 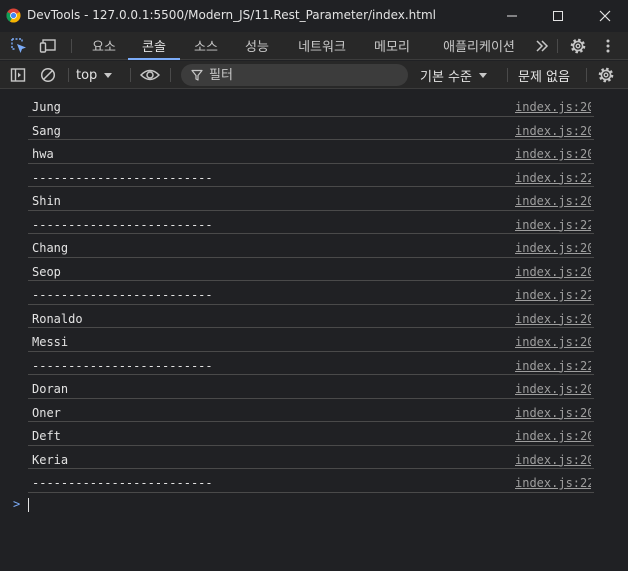 What do you see at coordinates (311, 316) in the screenshot?
I see `console-message: Ronaldo index.js:20` at bounding box center [311, 316].